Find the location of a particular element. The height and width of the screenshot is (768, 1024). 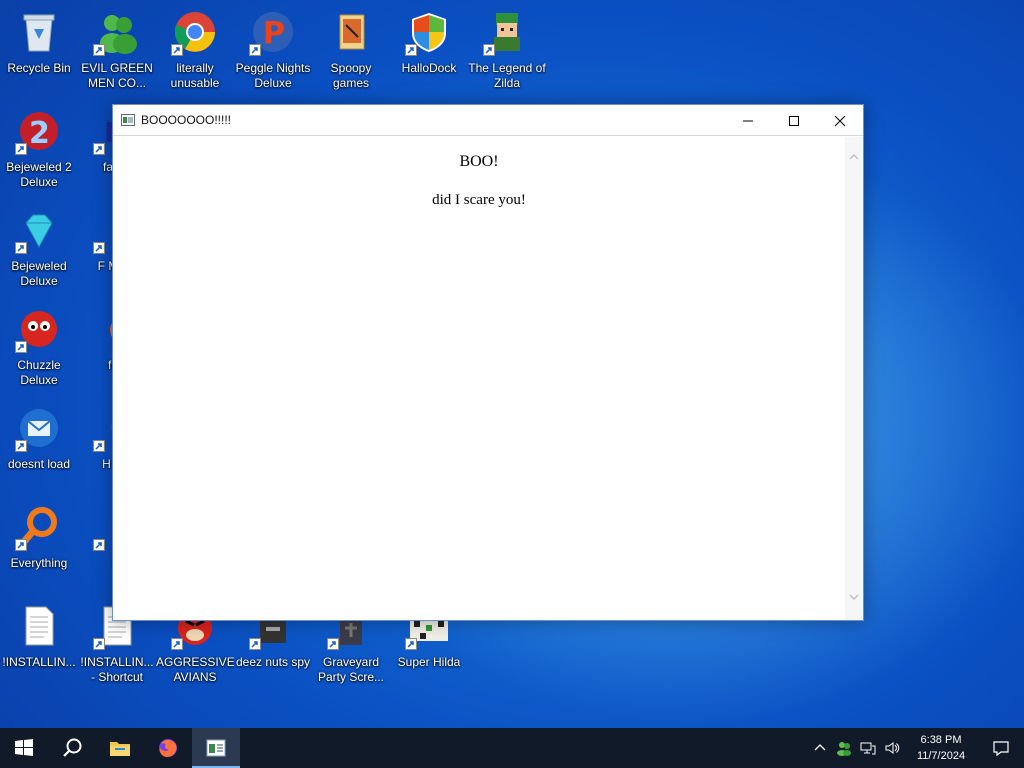

chevron-up-icon is located at coordinates (820, 747).